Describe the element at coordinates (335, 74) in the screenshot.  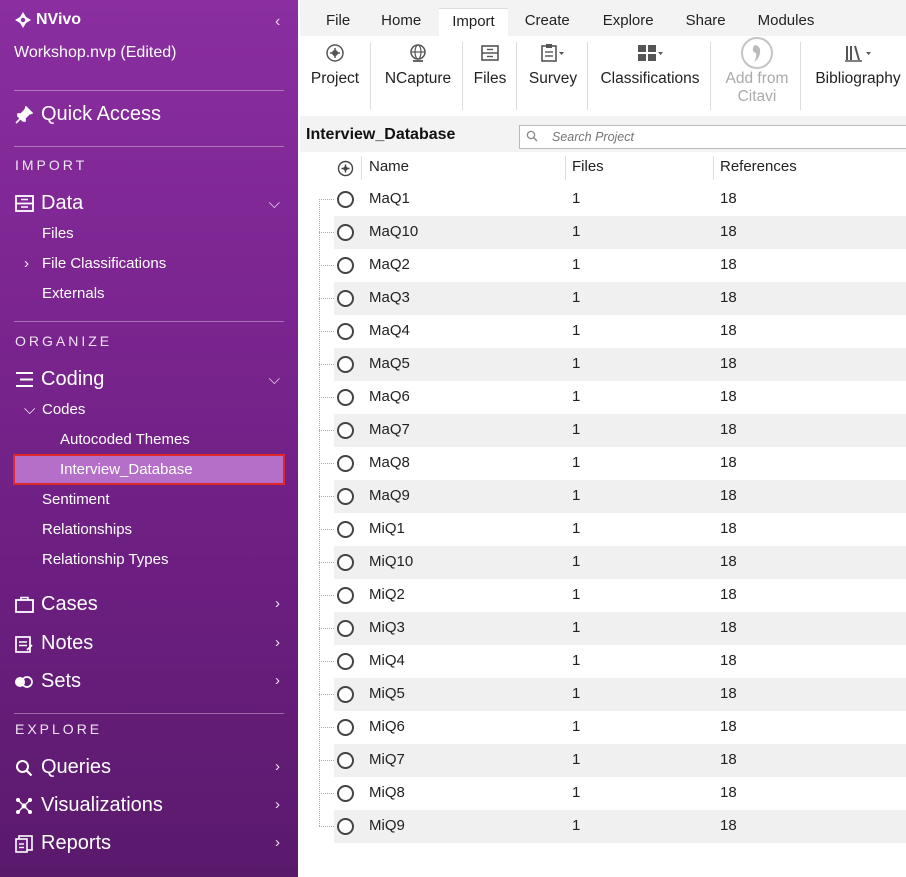
I see `project-button: Project` at that location.